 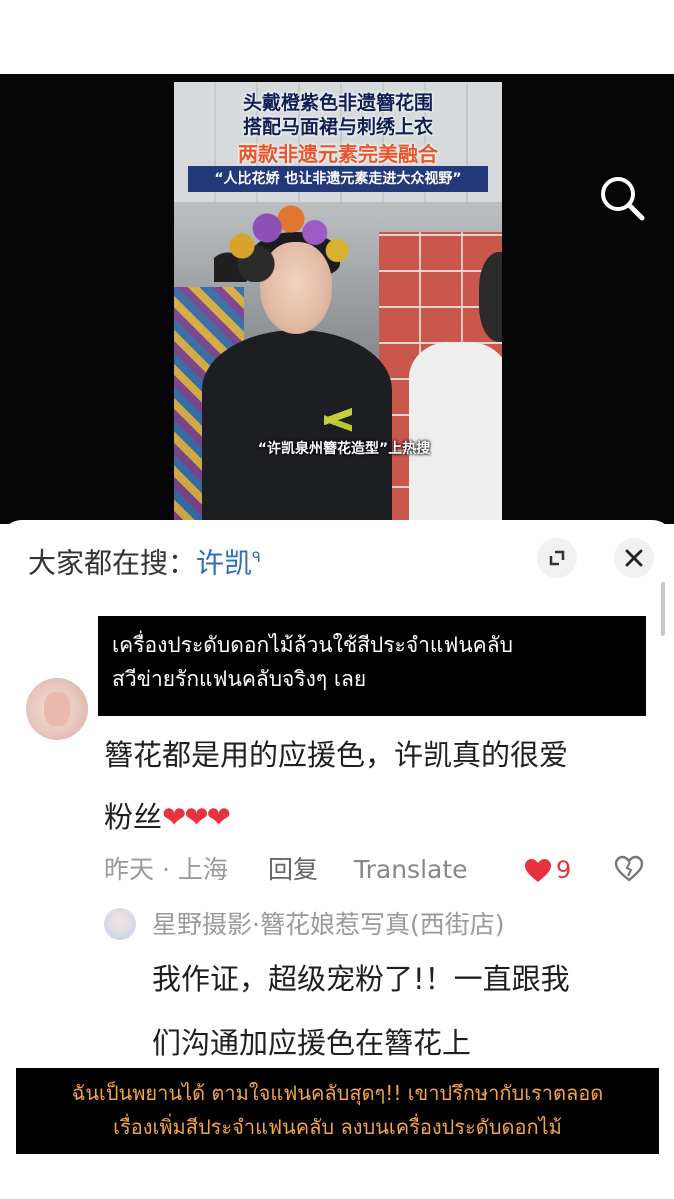 I want to click on translation-top-line2: สวีข่ายรักแฟนคลับจริงๆ เลย, so click(x=239, y=679).